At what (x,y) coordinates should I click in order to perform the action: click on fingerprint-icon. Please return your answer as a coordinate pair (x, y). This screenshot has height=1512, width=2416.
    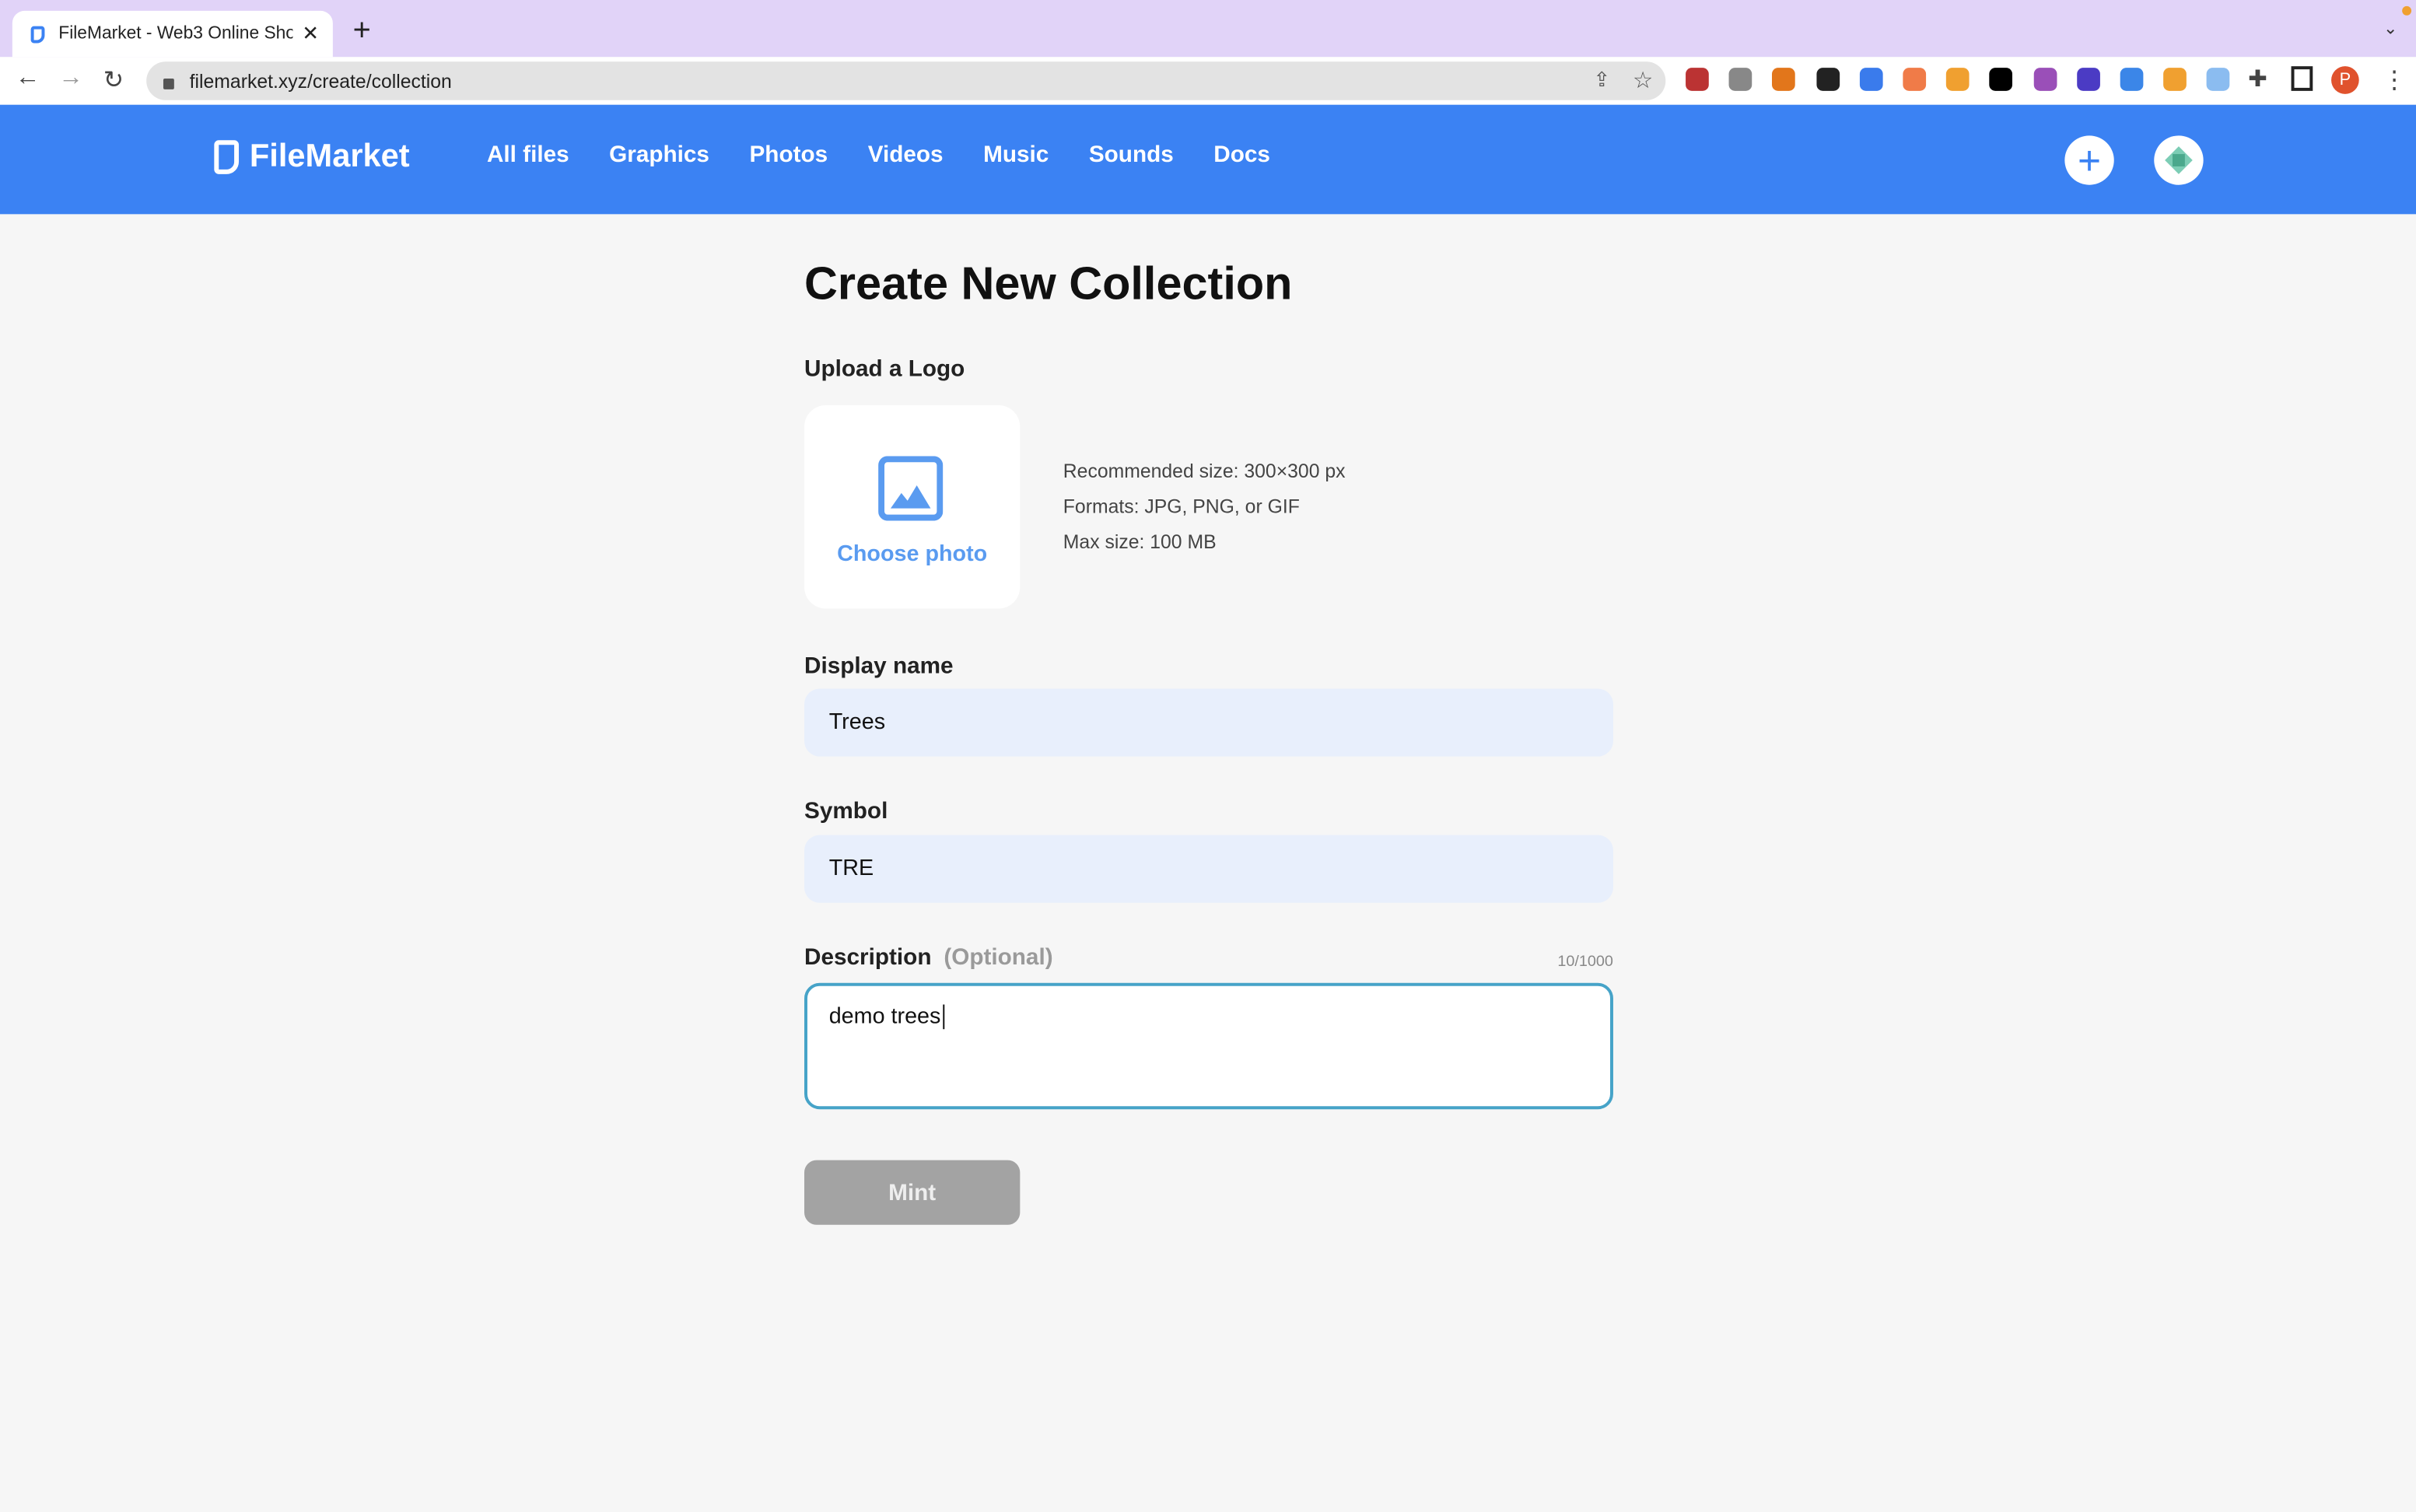
    Looking at the image, I should click on (1698, 80).